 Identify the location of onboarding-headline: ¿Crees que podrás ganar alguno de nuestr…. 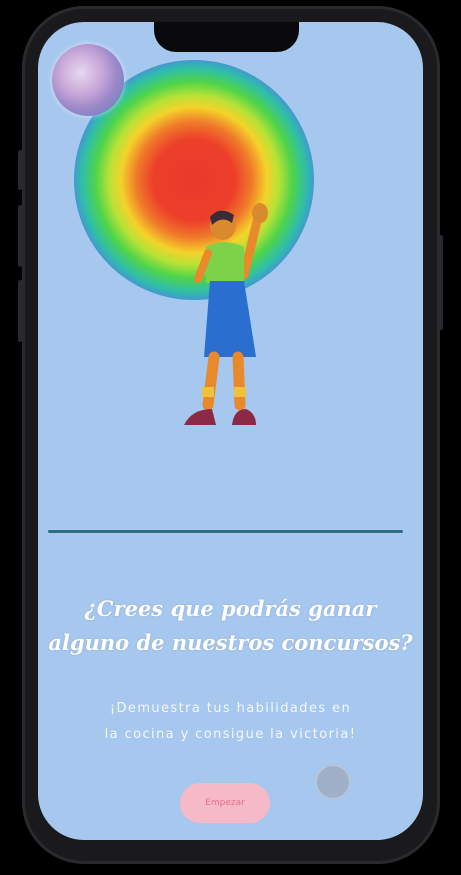
(230, 626).